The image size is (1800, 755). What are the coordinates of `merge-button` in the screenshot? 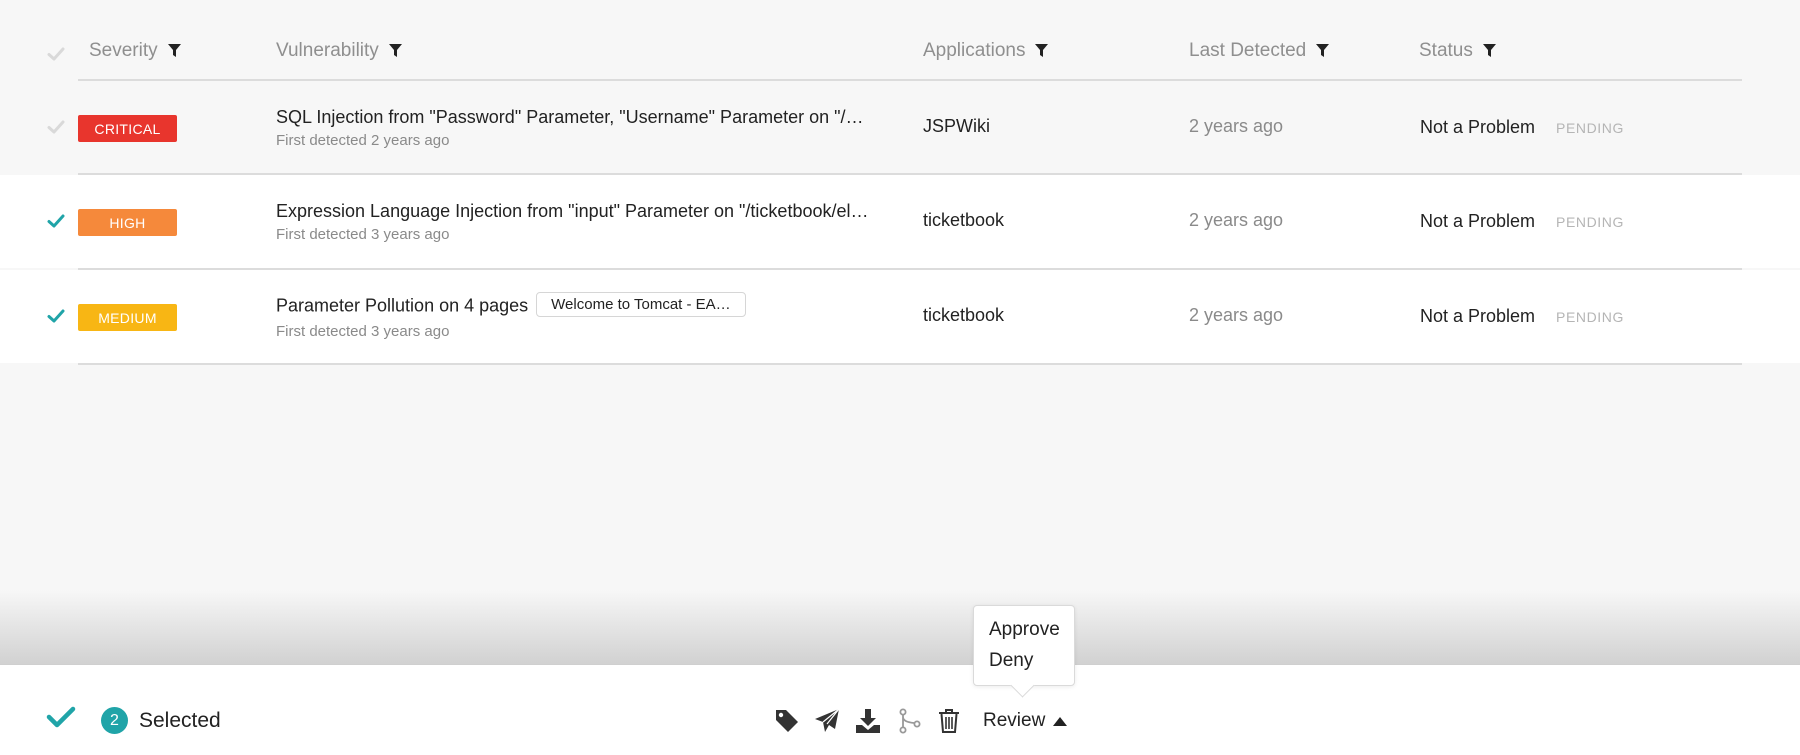 It's located at (910, 721).